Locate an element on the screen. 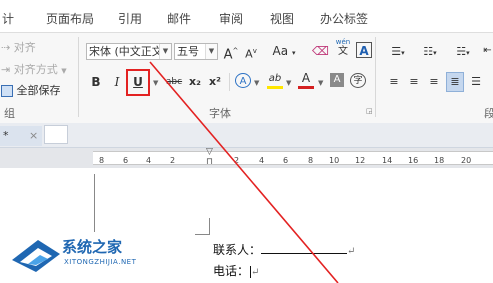 The height and width of the screenshot is (283, 493). highlight-icon: ab is located at coordinates (275, 78).